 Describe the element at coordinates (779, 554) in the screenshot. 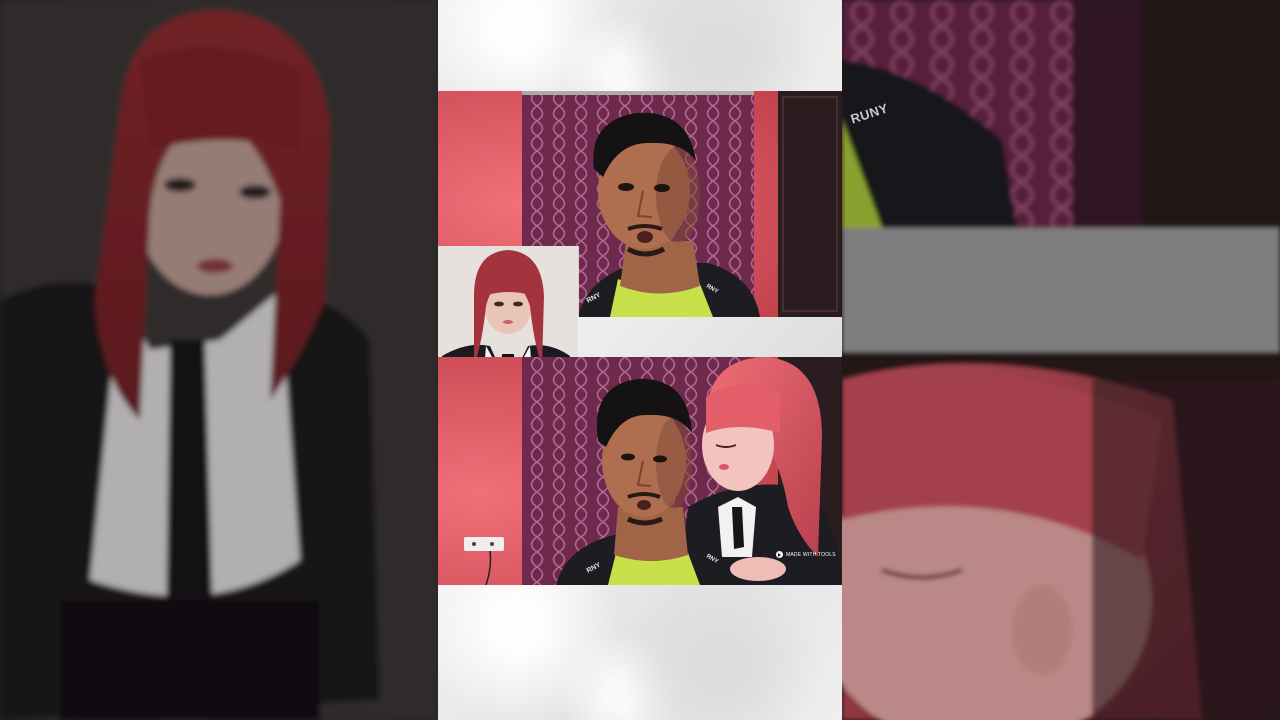

I see `play-icon` at that location.